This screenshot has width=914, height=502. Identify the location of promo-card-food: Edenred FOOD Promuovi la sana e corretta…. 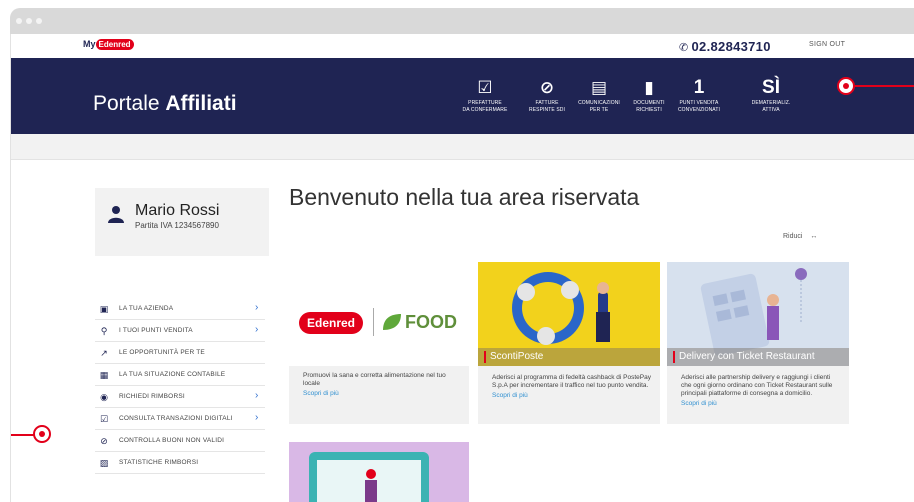
(379, 343).